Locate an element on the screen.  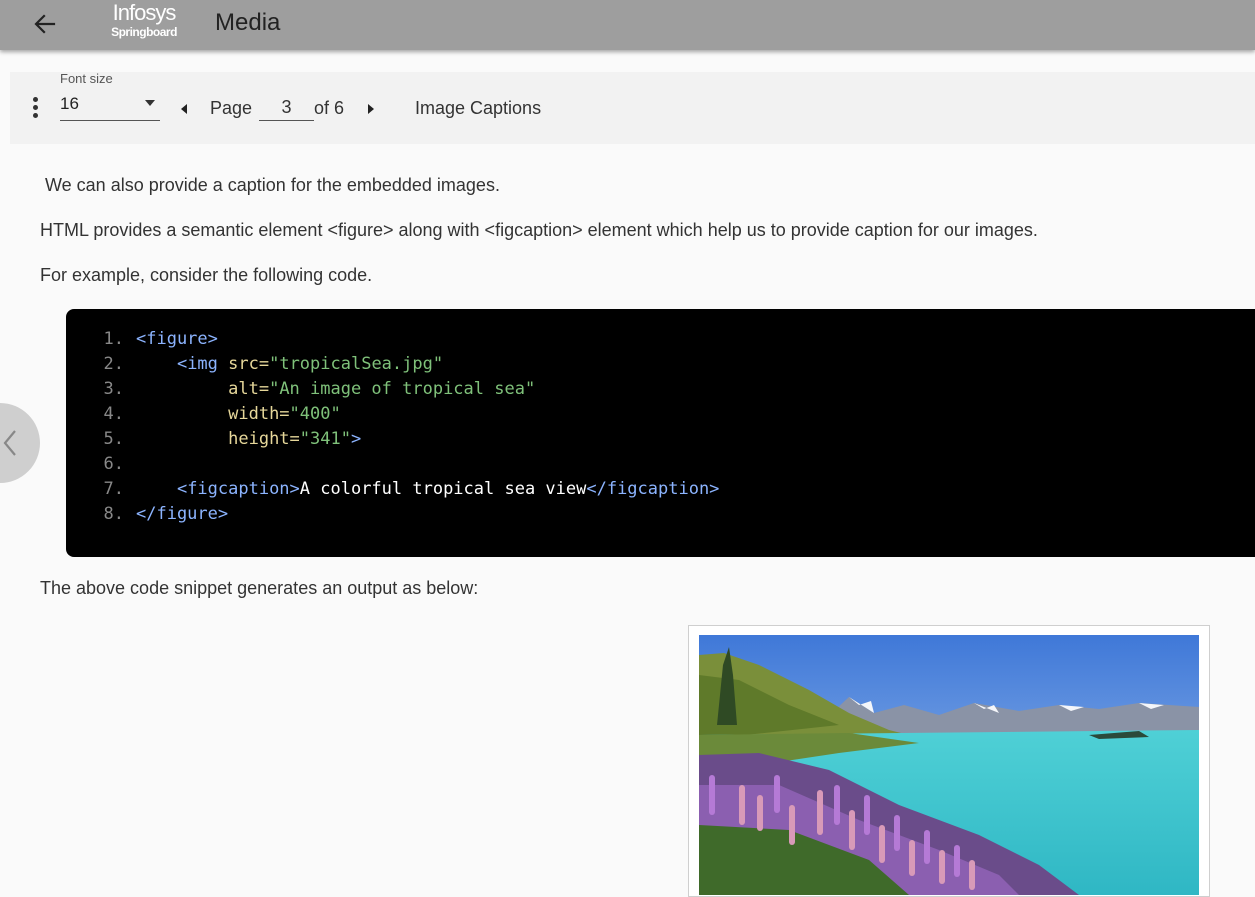
code-token: "400" is located at coordinates (315, 414).